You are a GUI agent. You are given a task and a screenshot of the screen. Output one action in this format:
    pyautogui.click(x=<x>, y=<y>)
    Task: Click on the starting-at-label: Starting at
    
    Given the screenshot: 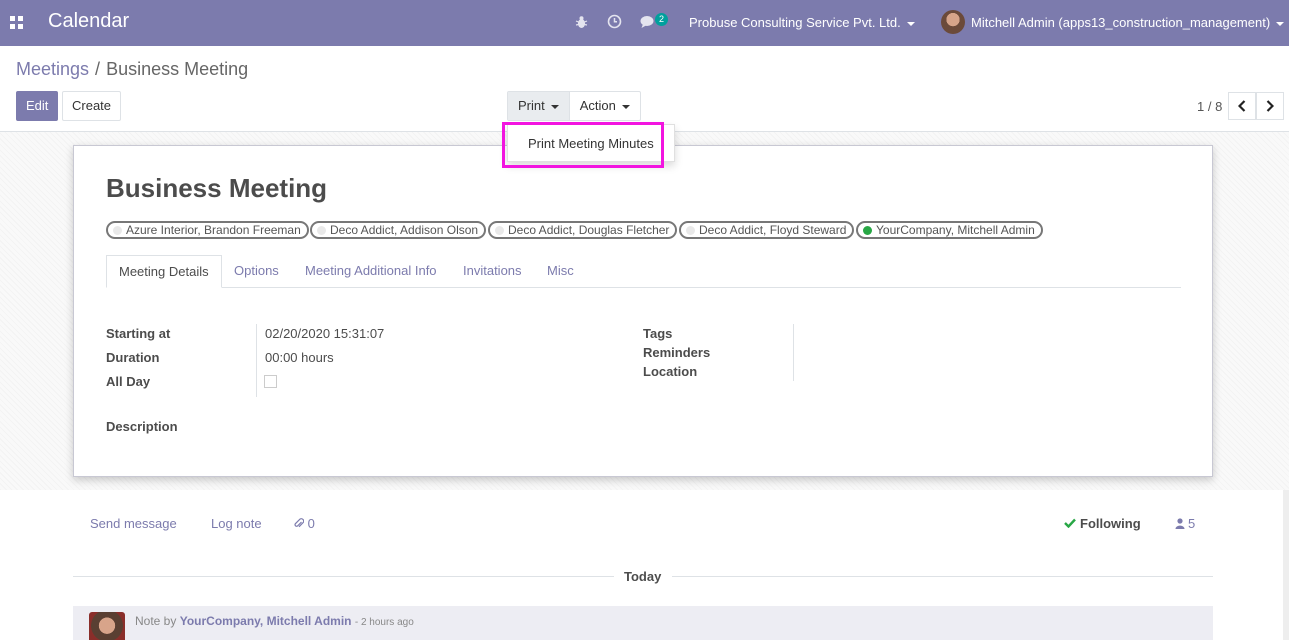 What is the action you would take?
    pyautogui.click(x=138, y=333)
    